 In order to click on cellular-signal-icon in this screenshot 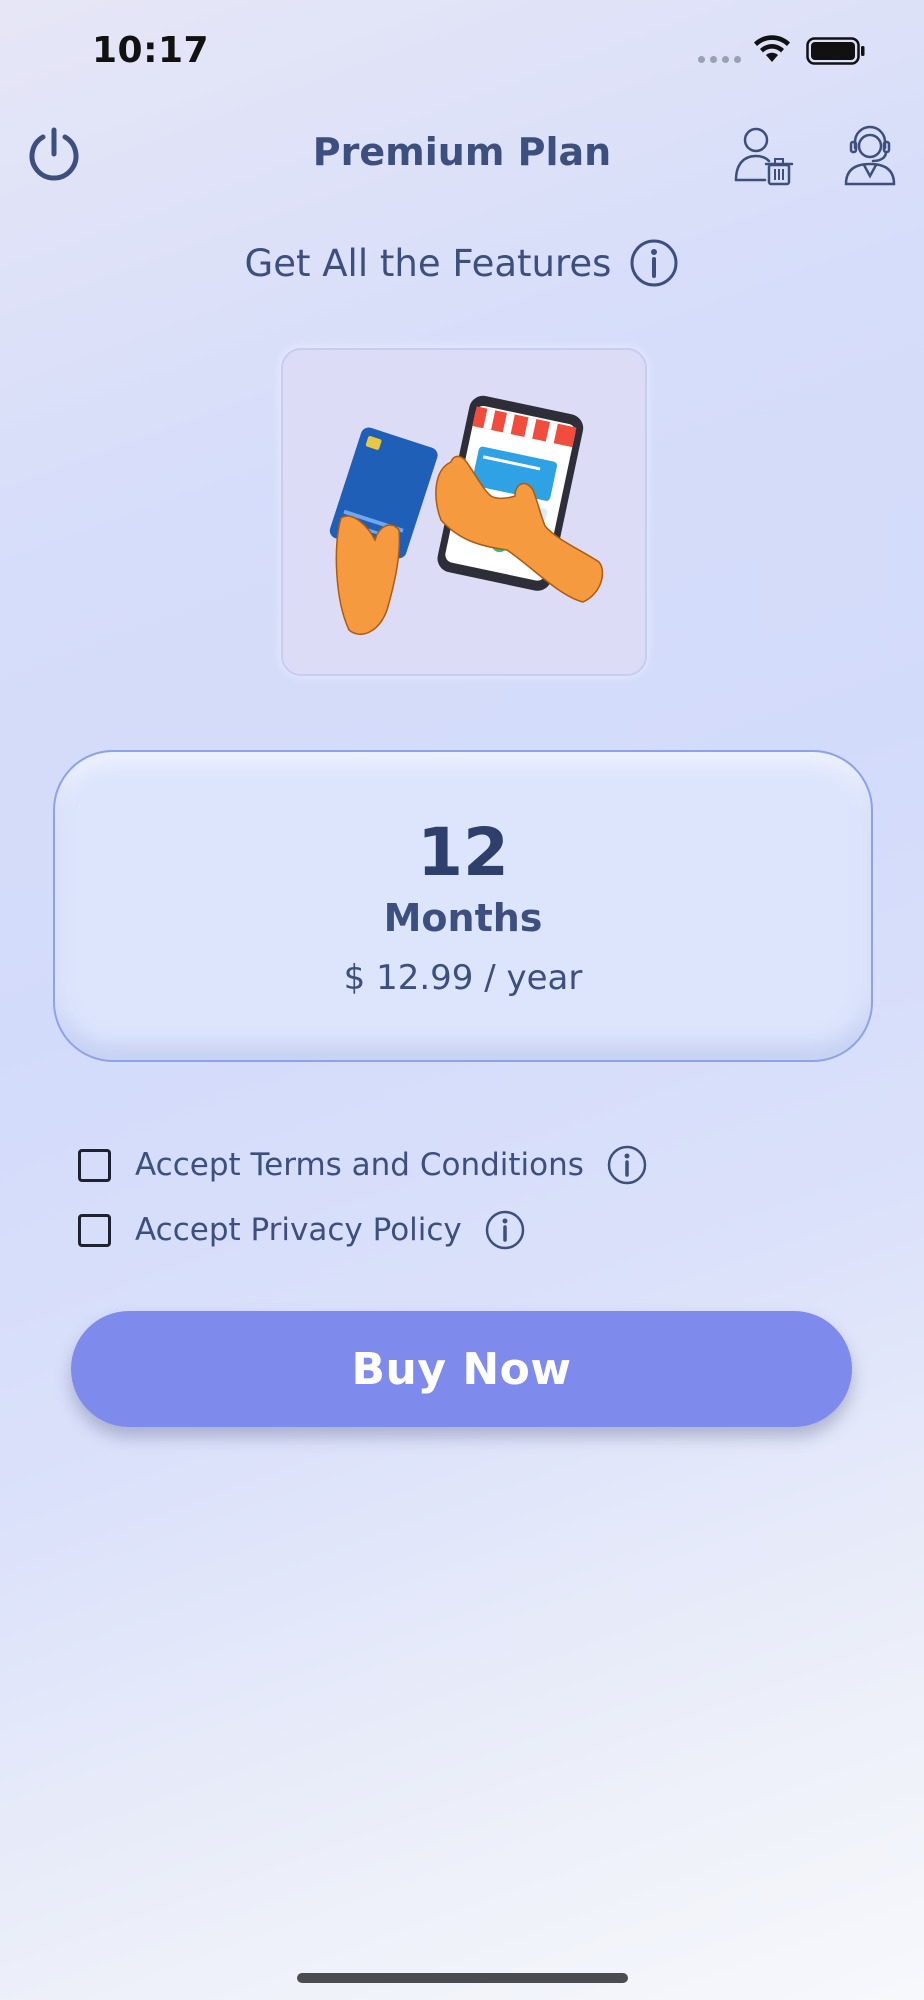, I will do `click(719, 59)`.